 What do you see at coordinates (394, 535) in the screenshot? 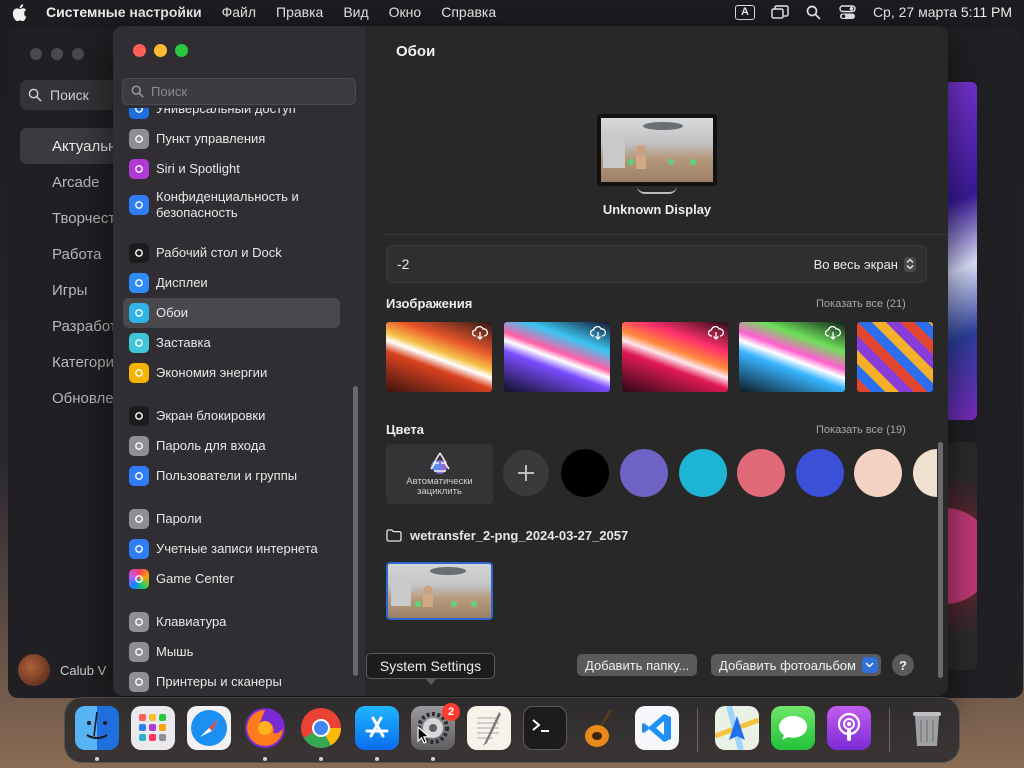
I see `folder-icon` at bounding box center [394, 535].